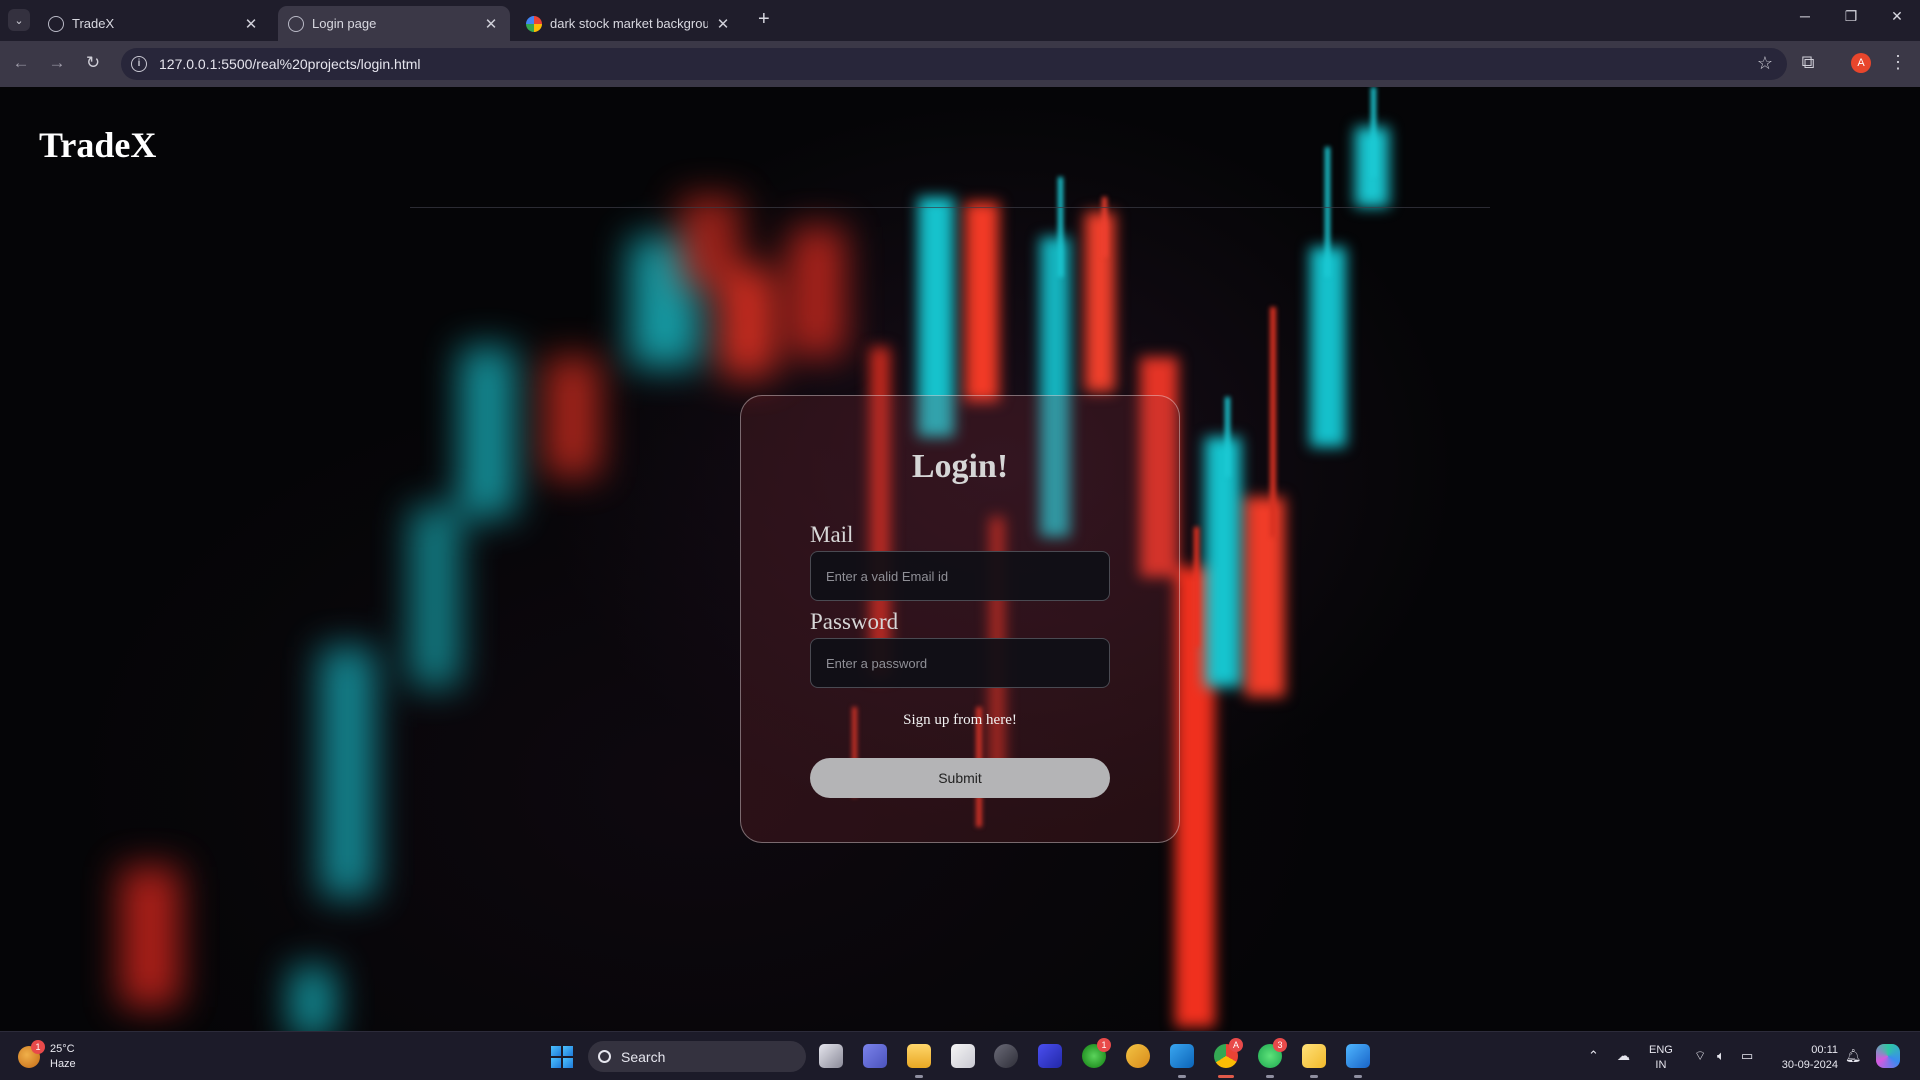 The height and width of the screenshot is (1080, 1920). What do you see at coordinates (63, 1057) in the screenshot?
I see `weather-text: 25°C Haze` at bounding box center [63, 1057].